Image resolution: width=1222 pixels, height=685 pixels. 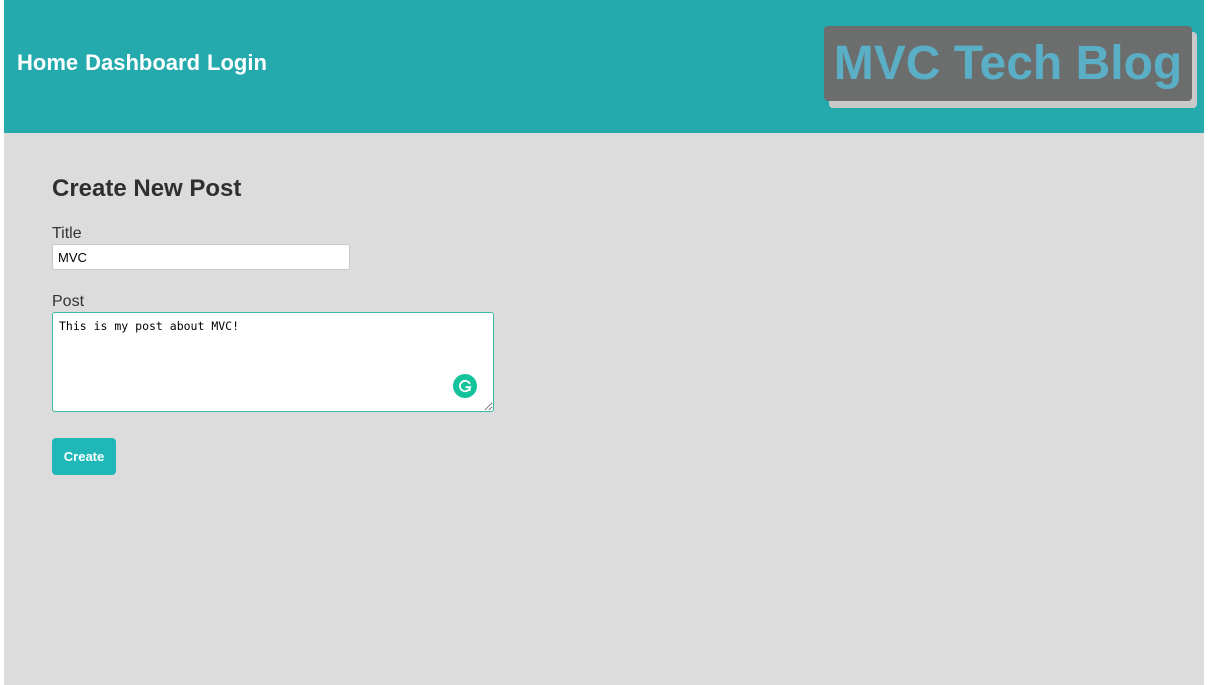 I want to click on post-label: Post, so click(x=68, y=301).